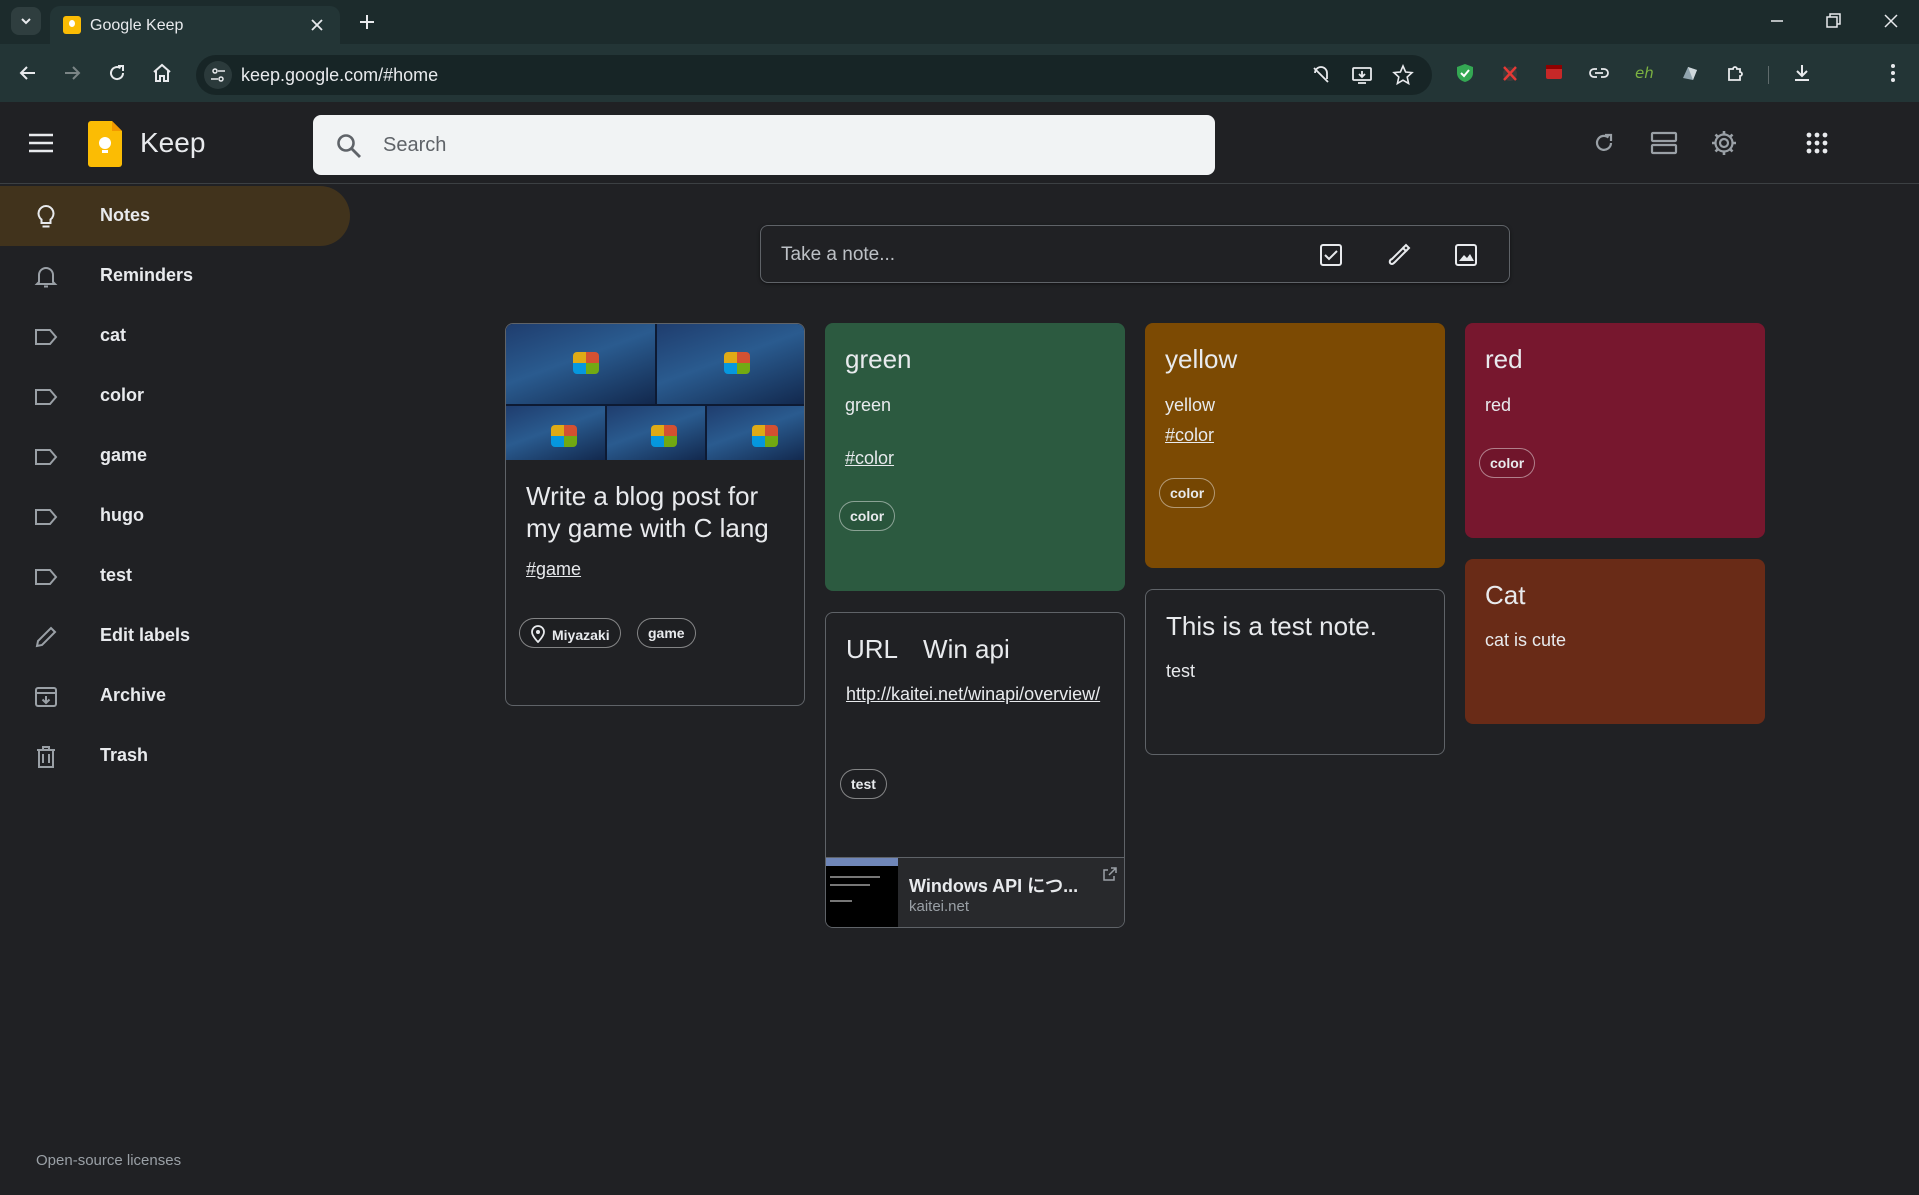 The image size is (1919, 1195). I want to click on sidebar-item-label: Archive, so click(133, 695).